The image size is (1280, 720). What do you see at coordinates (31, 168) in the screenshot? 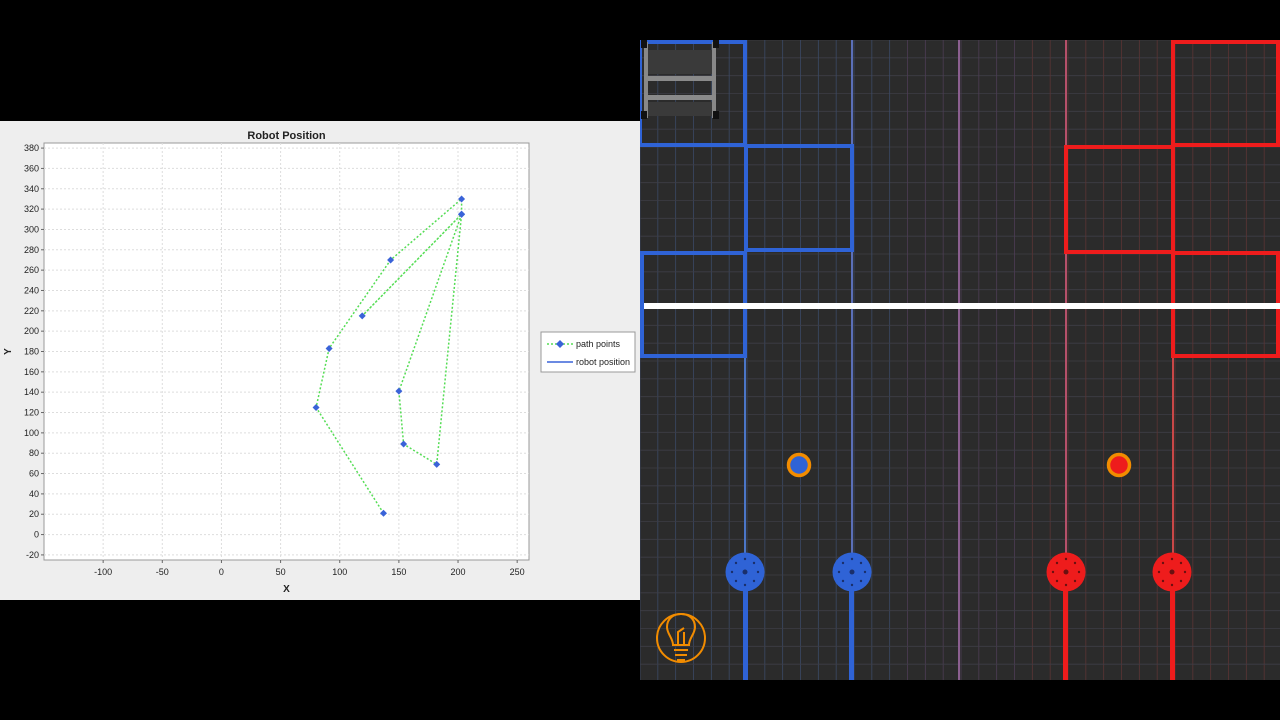
I see `y-tick-label: 360` at bounding box center [31, 168].